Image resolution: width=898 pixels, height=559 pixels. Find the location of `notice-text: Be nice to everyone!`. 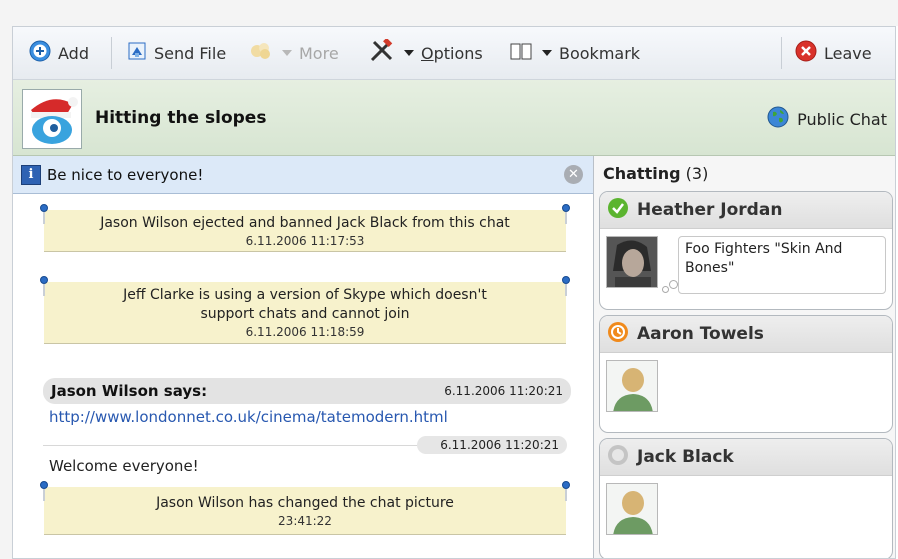

notice-text: Be nice to everyone! is located at coordinates (125, 174).